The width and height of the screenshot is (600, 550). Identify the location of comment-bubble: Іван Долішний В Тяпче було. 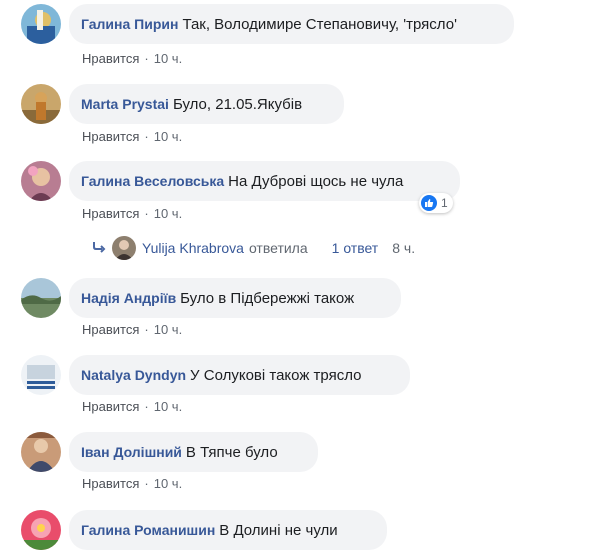
(193, 452).